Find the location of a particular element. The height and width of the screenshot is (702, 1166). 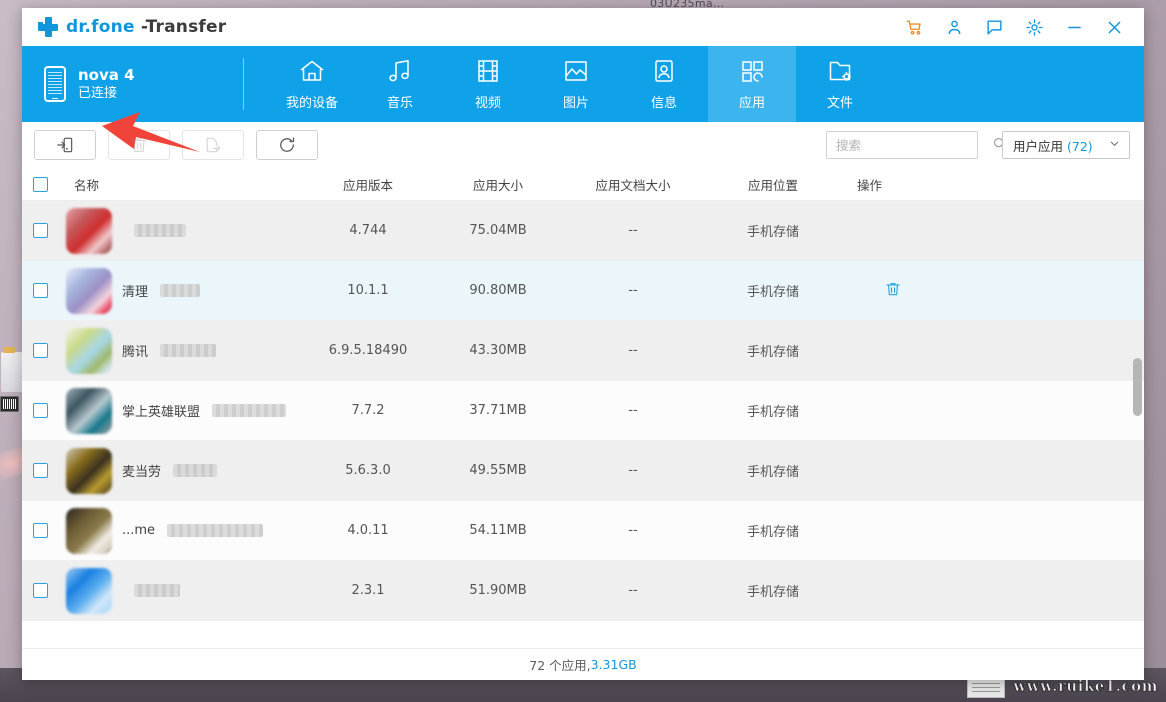

delete-app-button is located at coordinates (139, 145).